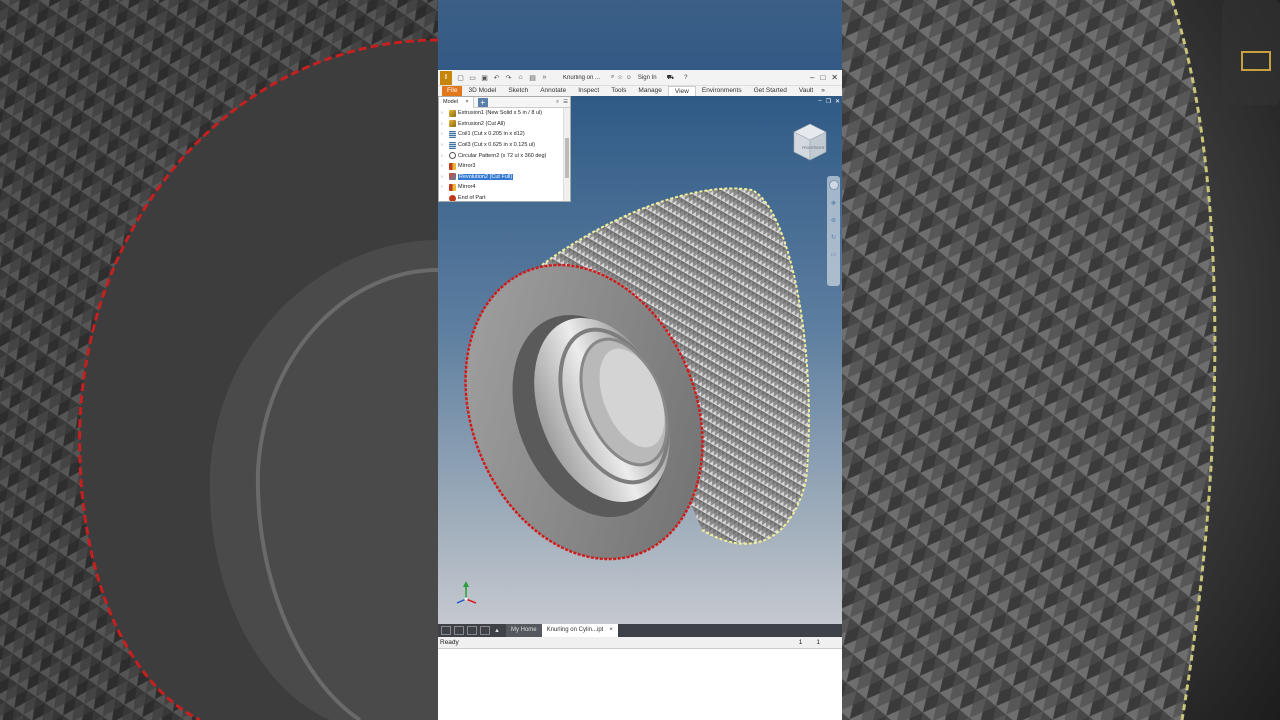 This screenshot has height=720, width=1280. I want to click on coil-icon, so click(452, 145).